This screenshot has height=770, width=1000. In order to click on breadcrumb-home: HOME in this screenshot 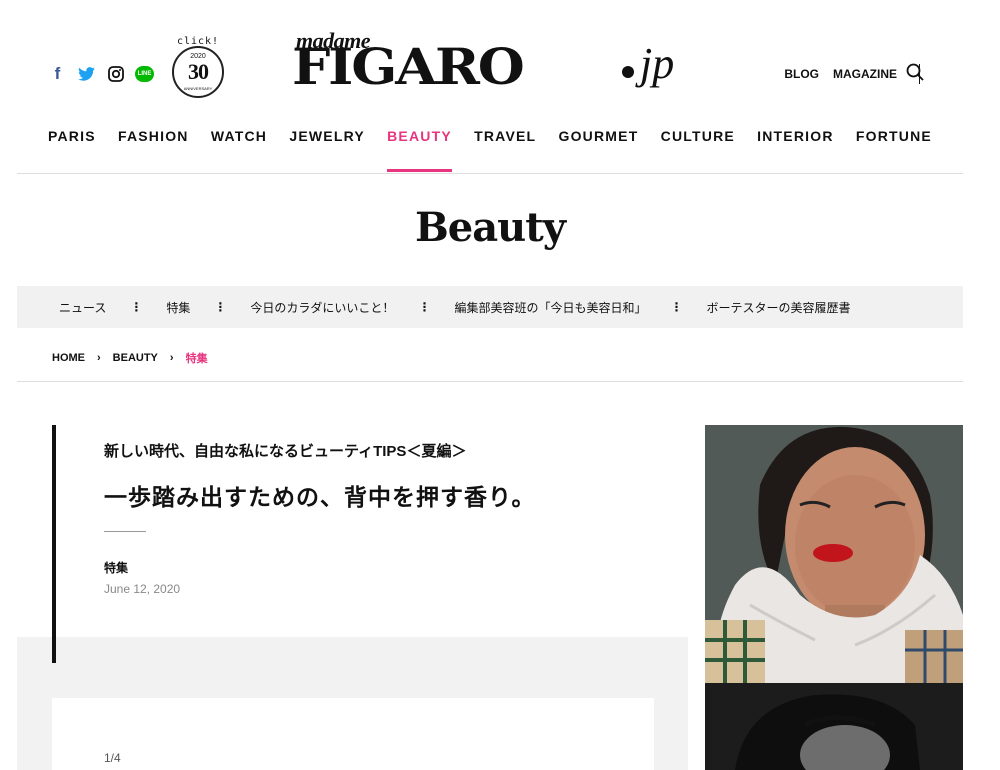, I will do `click(68, 358)`.